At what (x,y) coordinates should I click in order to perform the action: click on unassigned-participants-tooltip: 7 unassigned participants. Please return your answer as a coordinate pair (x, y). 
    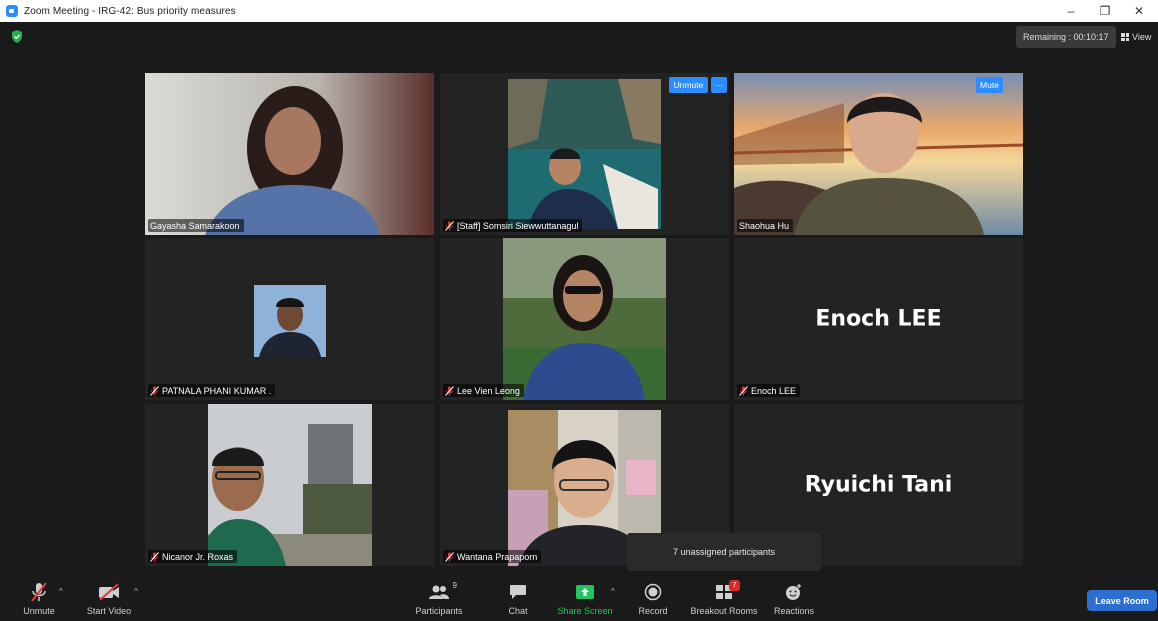
    Looking at the image, I should click on (724, 552).